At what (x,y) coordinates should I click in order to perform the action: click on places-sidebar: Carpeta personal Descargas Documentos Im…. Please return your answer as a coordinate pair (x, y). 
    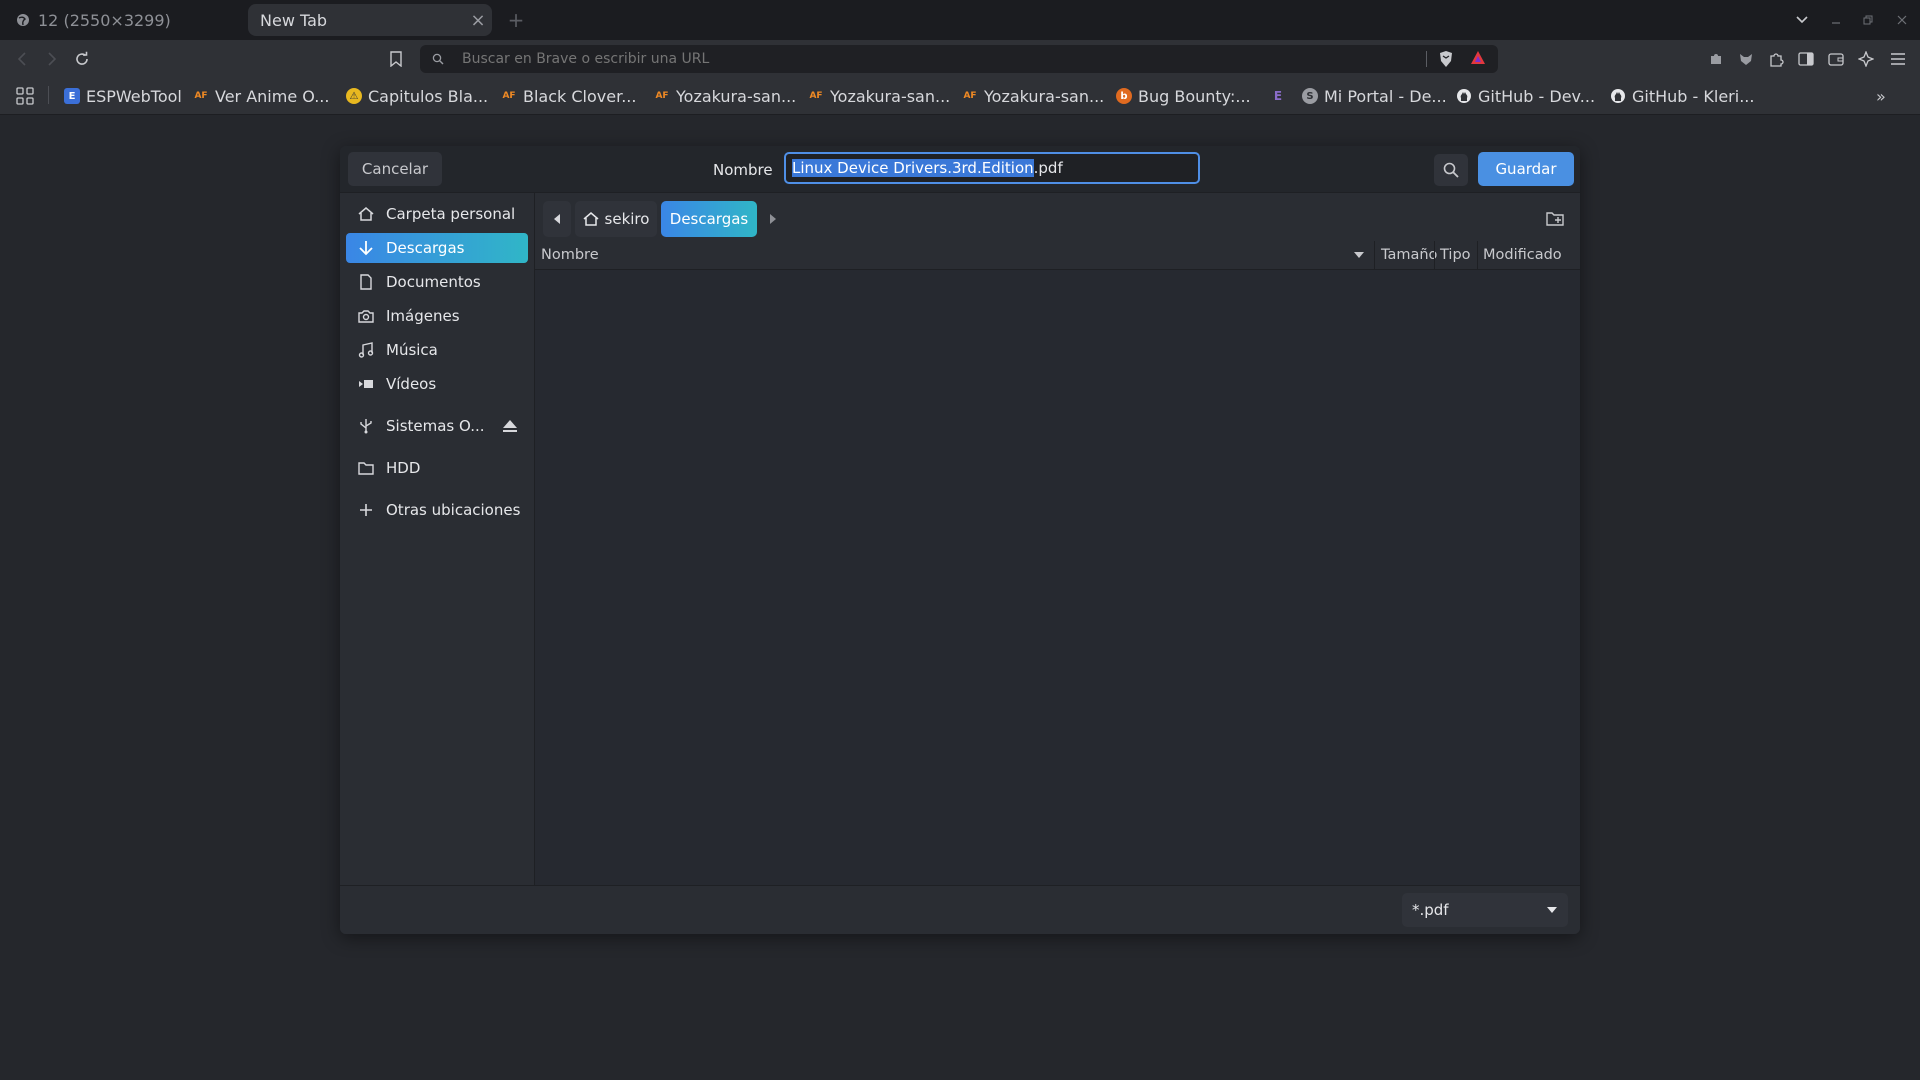
    Looking at the image, I should click on (437, 539).